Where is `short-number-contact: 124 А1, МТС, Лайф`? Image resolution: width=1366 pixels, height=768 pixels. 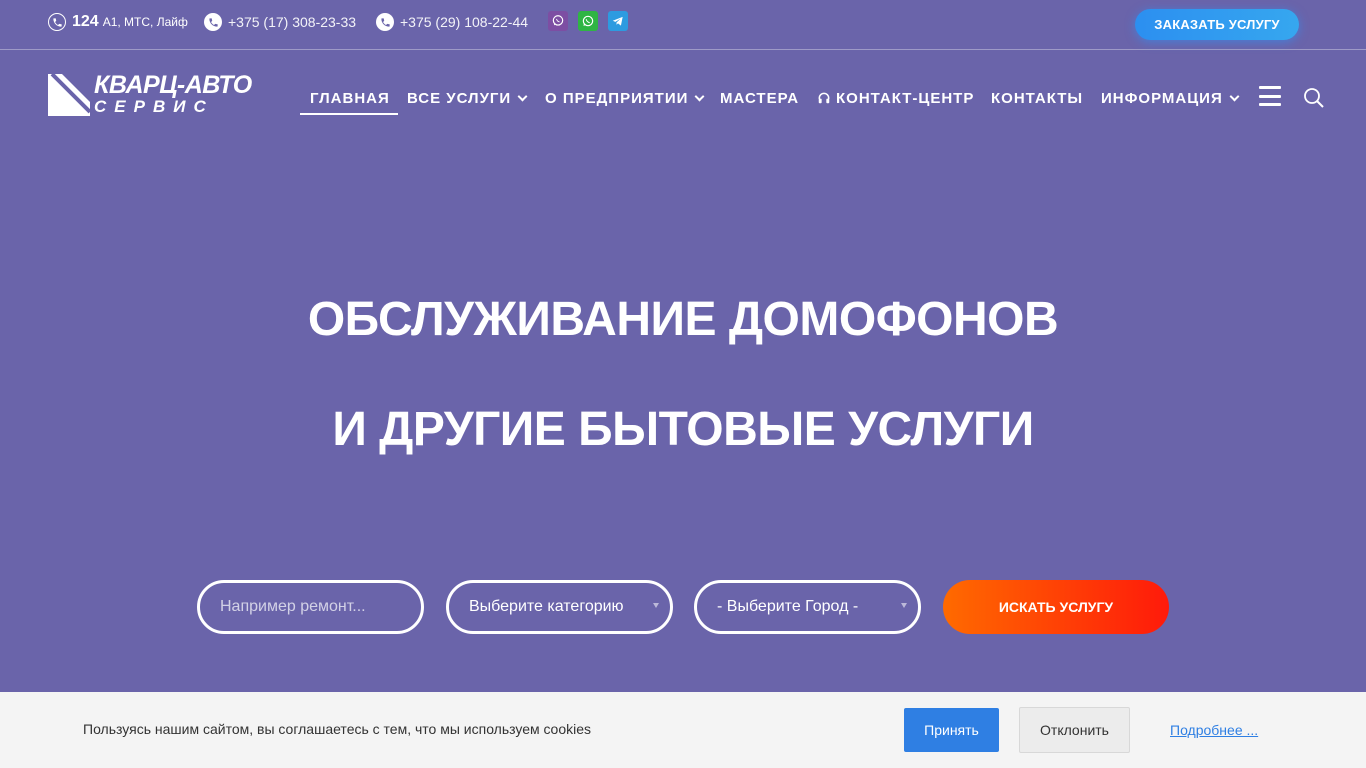 short-number-contact: 124 А1, МТС, Лайф is located at coordinates (118, 22).